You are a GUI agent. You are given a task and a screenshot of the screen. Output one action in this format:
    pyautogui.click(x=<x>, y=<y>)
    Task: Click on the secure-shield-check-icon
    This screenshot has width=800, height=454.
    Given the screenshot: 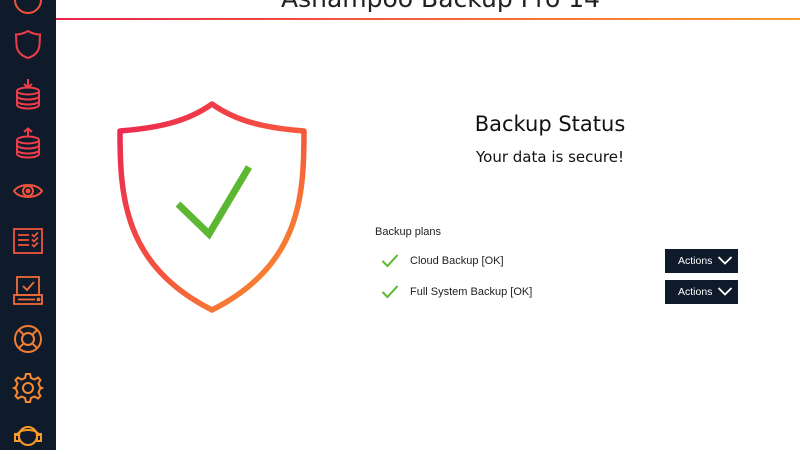 What is the action you would take?
    pyautogui.click(x=212, y=207)
    